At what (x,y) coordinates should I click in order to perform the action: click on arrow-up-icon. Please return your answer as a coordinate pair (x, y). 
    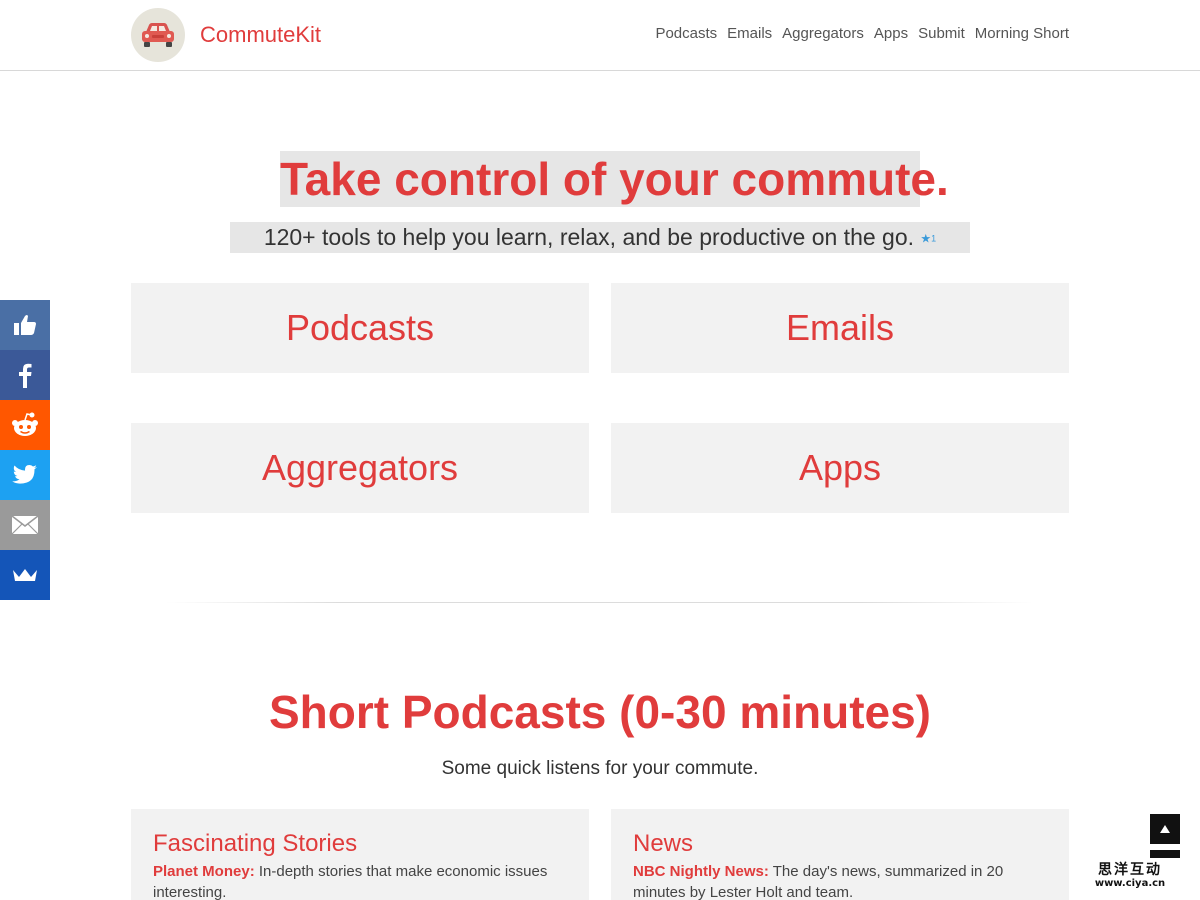
    Looking at the image, I should click on (1165, 829).